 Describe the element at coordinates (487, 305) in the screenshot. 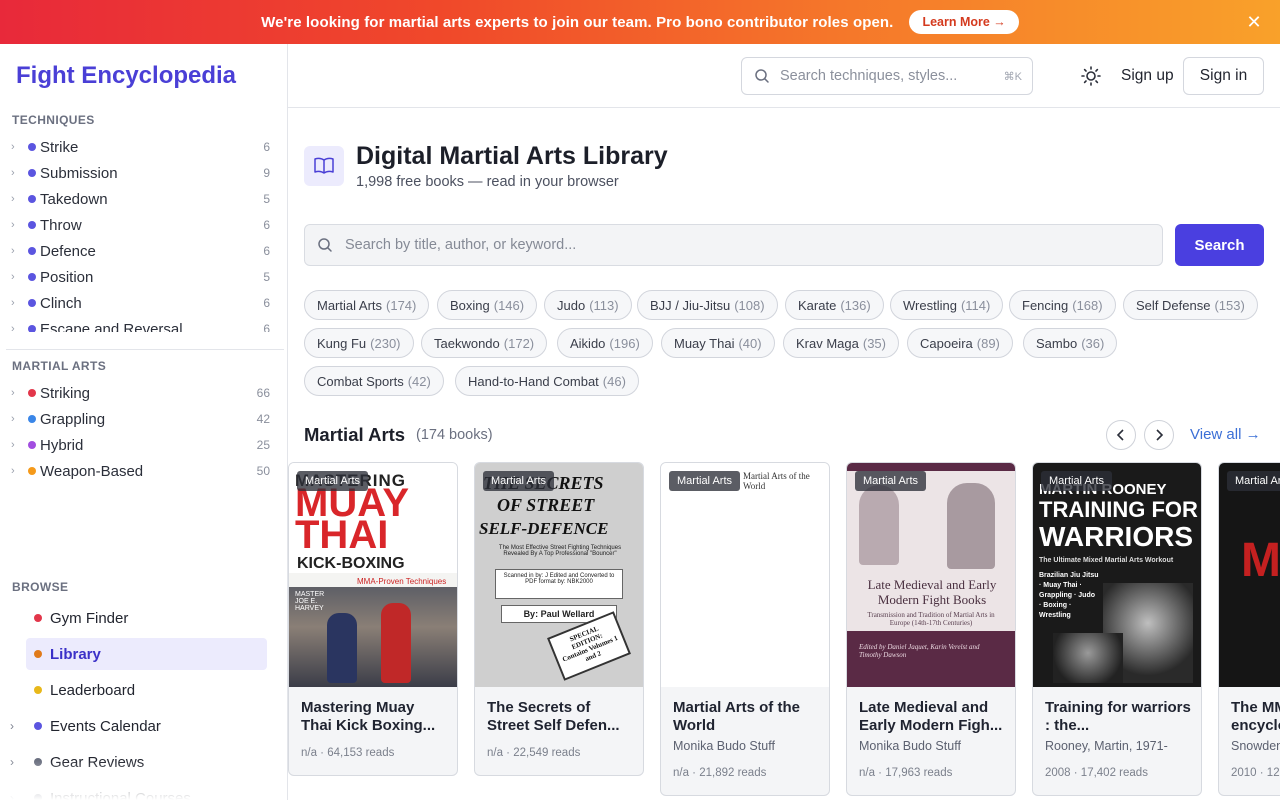

I see `chip-boxing: Boxing (146)` at that location.